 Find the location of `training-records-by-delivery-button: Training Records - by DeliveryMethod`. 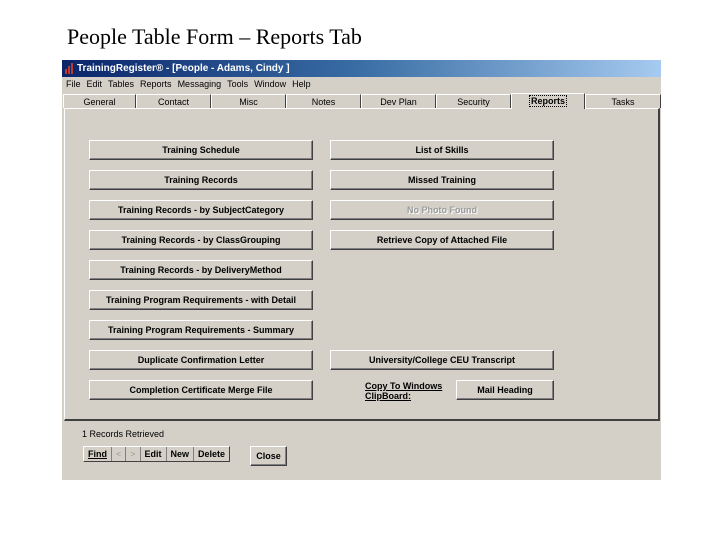

training-records-by-delivery-button: Training Records - by DeliveryMethod is located at coordinates (201, 270).